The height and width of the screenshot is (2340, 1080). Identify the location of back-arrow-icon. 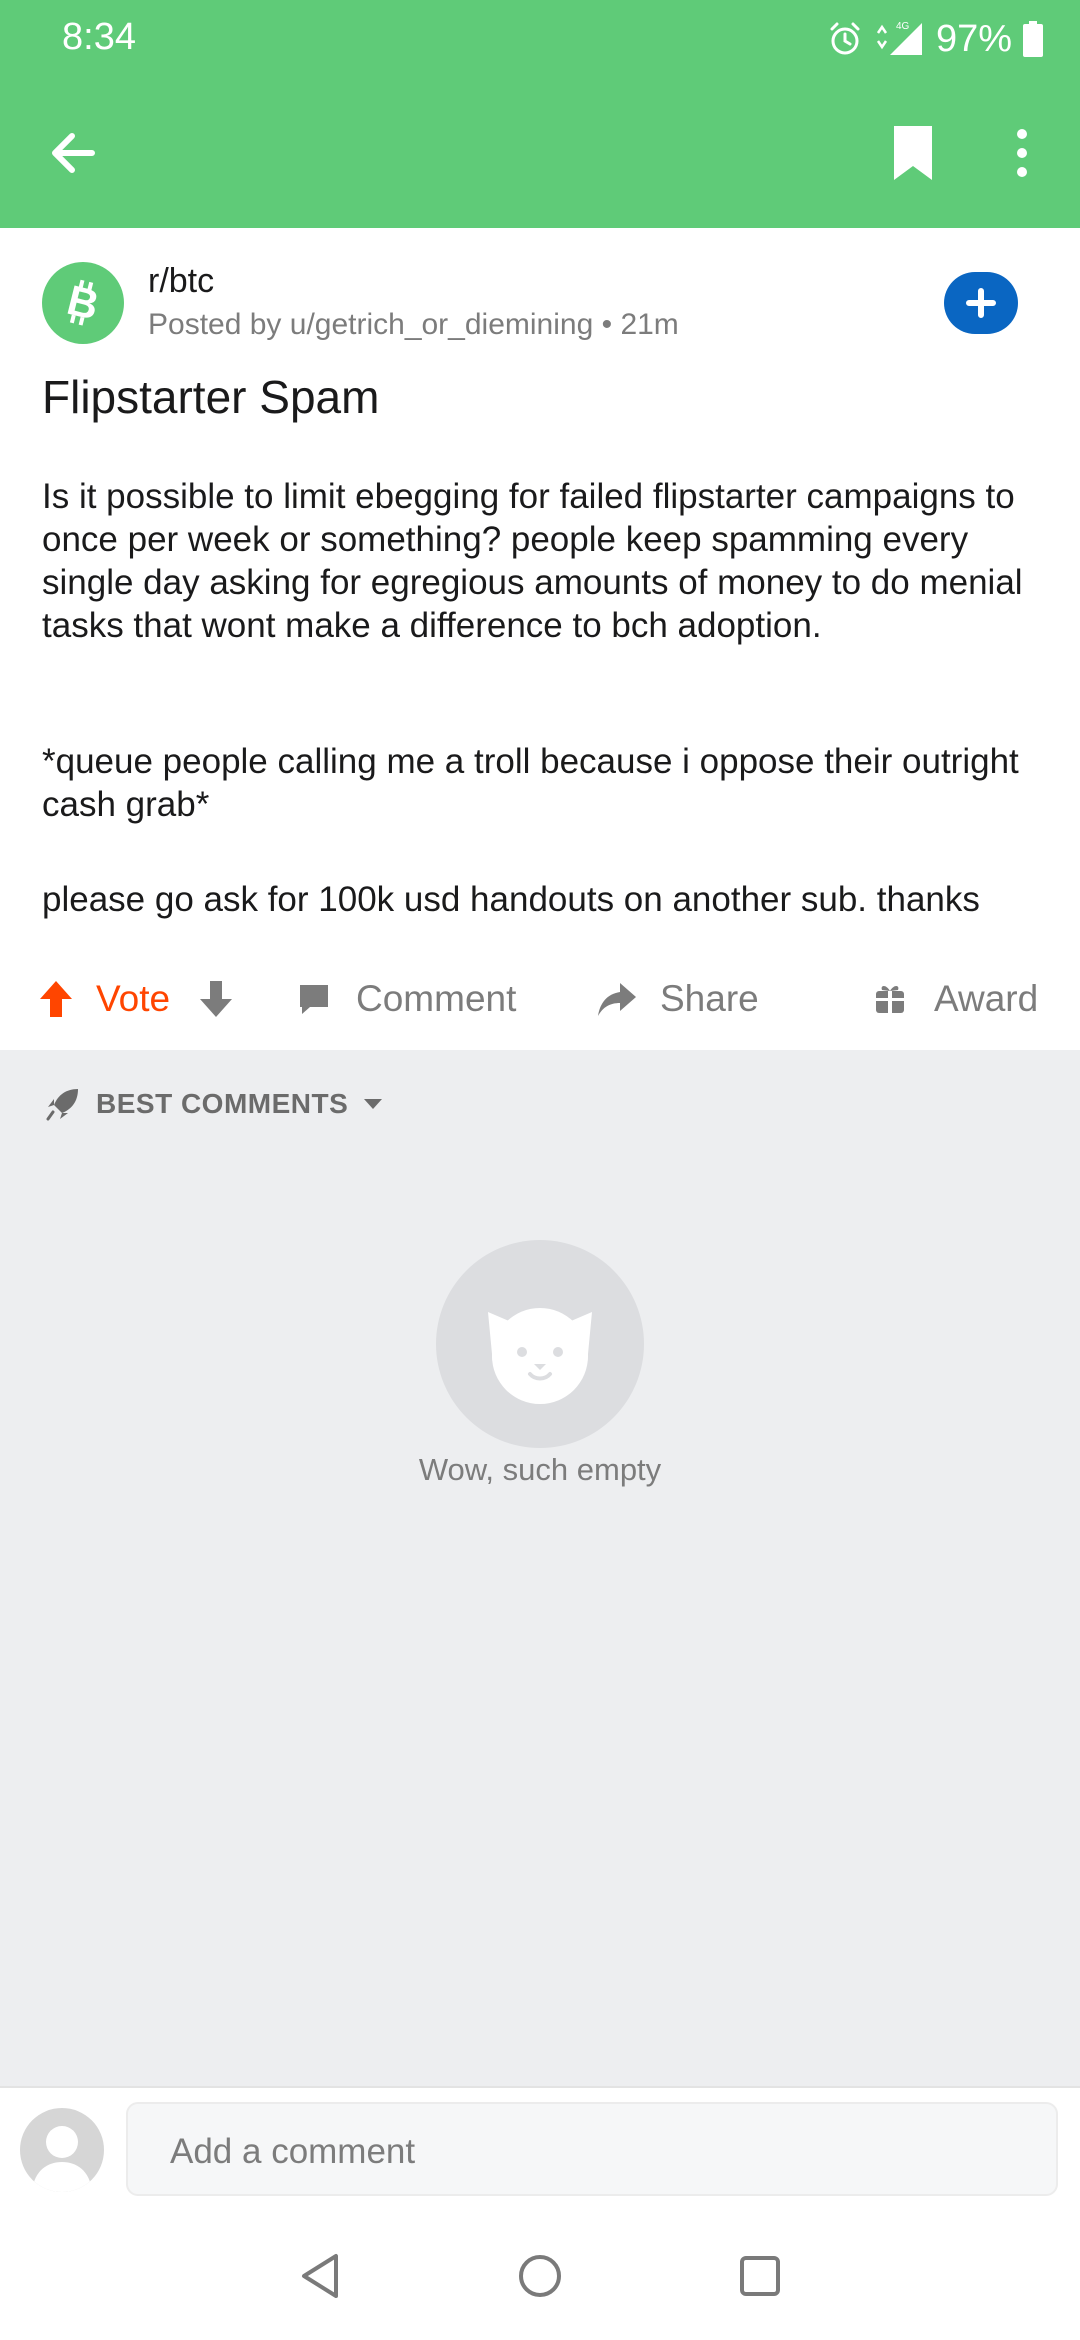
(73, 153).